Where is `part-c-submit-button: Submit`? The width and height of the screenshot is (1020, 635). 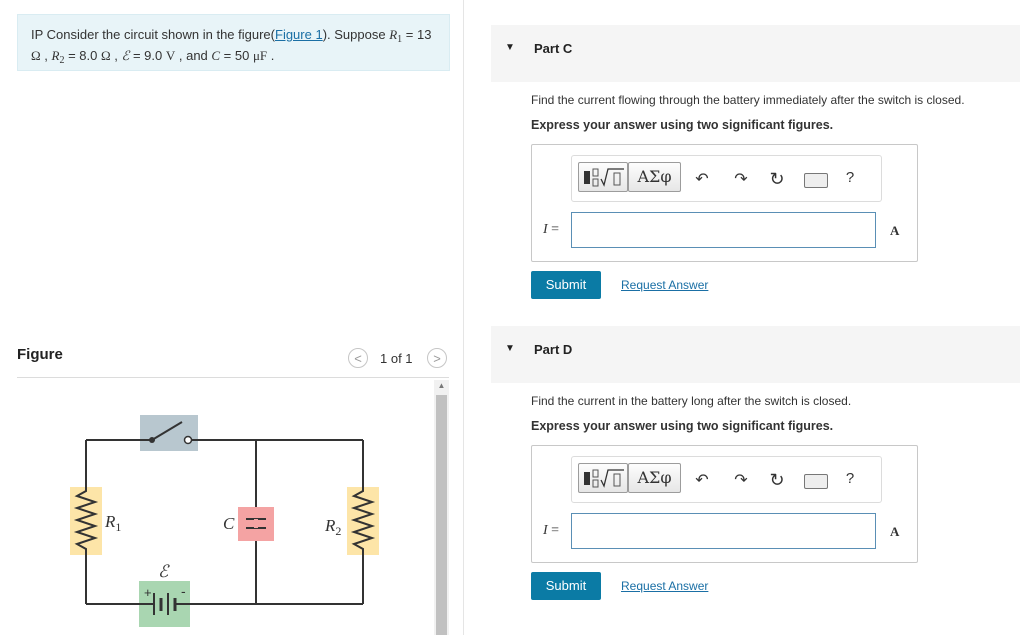 part-c-submit-button: Submit is located at coordinates (566, 285).